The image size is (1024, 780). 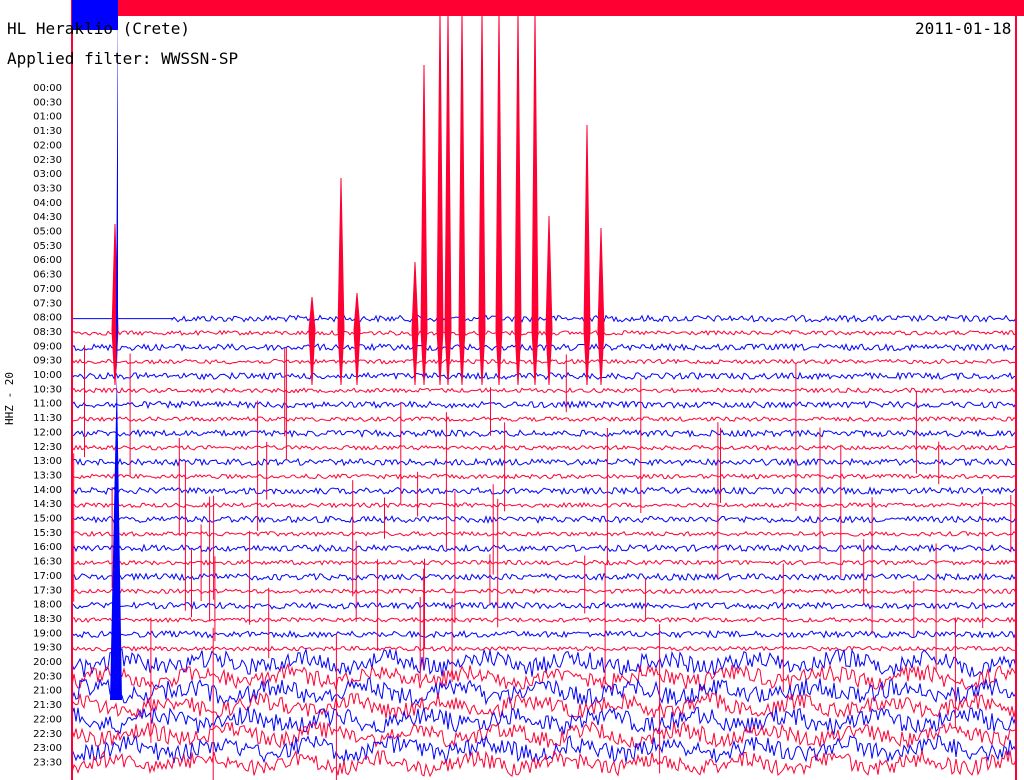 I want to click on time-tick-label: 17:30, so click(x=47, y=590).